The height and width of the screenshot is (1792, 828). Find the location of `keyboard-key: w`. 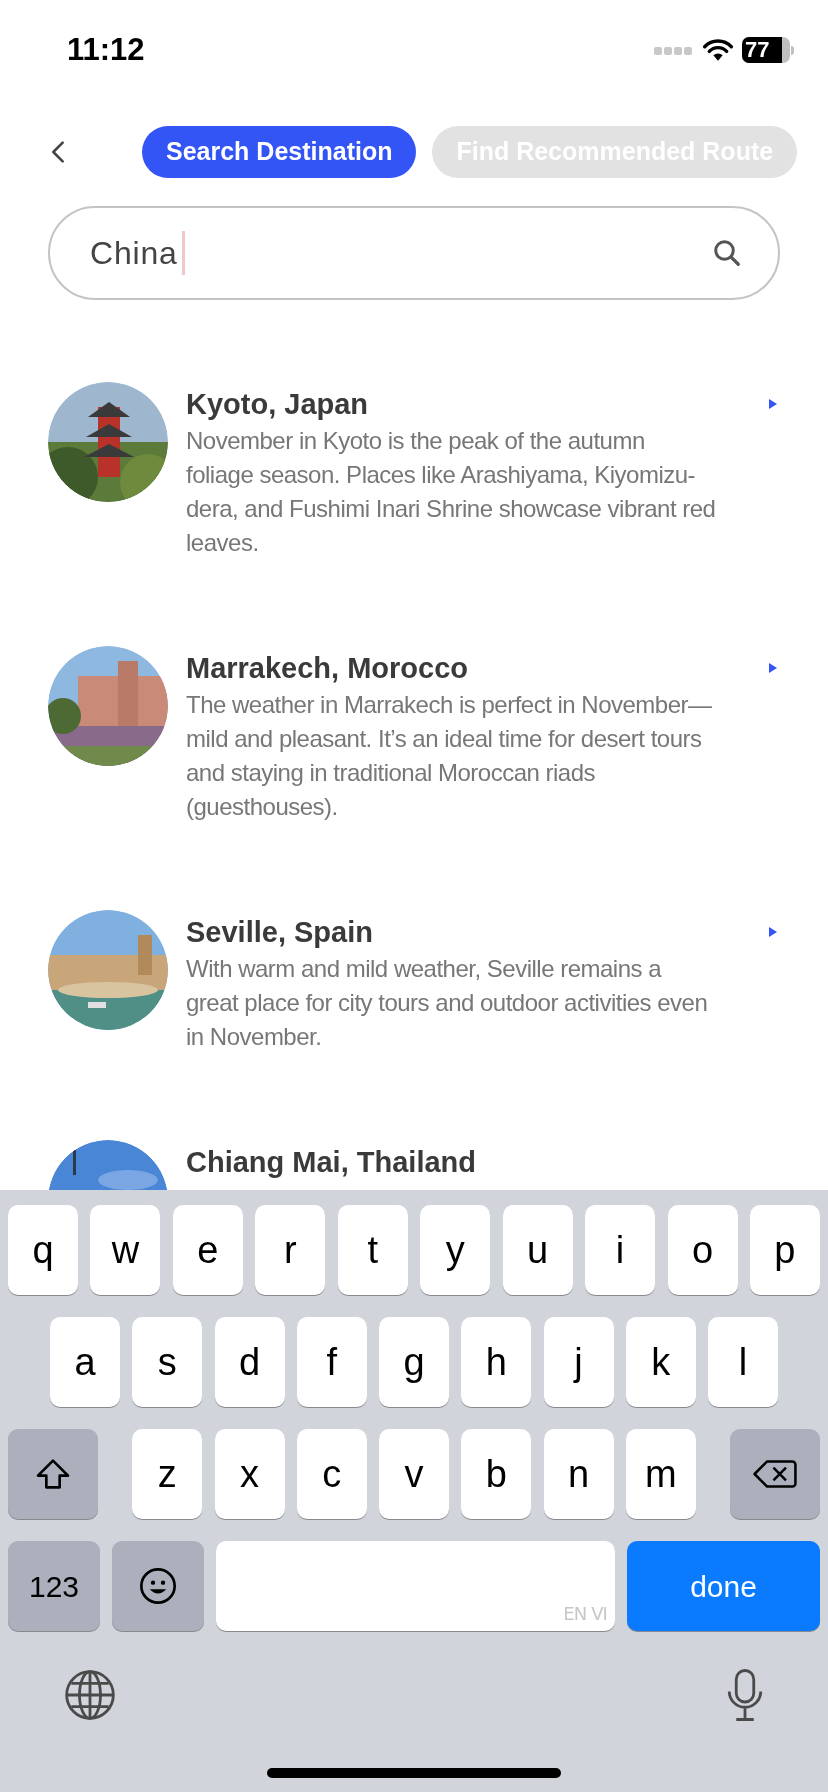

keyboard-key: w is located at coordinates (125, 1250).